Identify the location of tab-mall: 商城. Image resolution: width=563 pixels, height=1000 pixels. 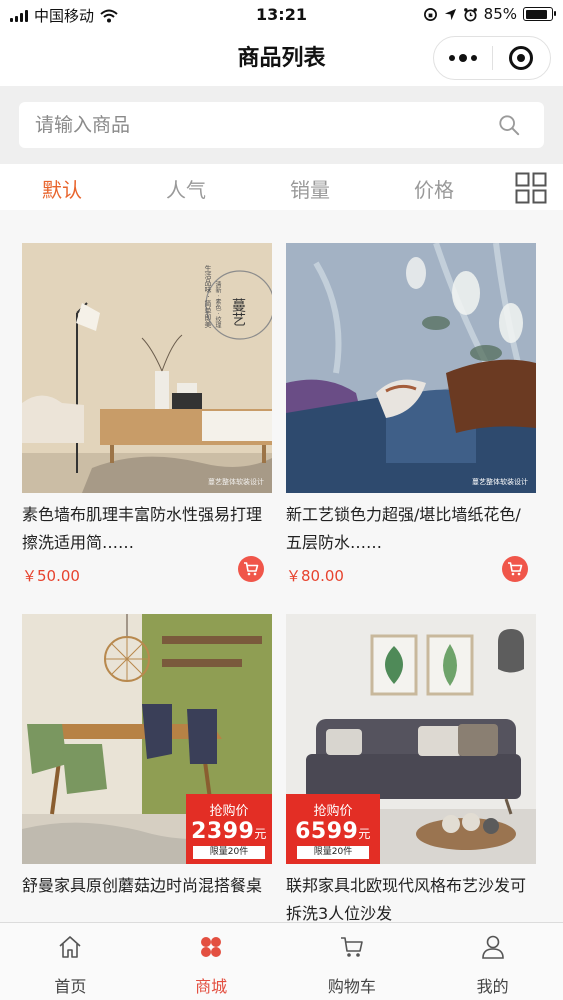
(211, 961).